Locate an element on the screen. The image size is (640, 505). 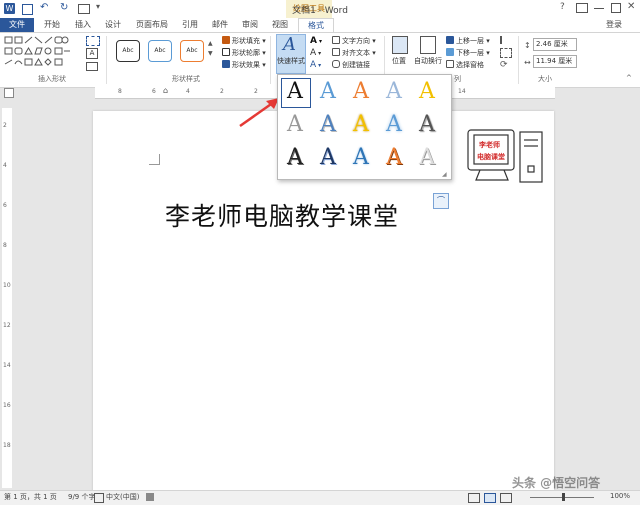
send-backward-button: 下移一层 ▾ is located at coordinates (468, 53).